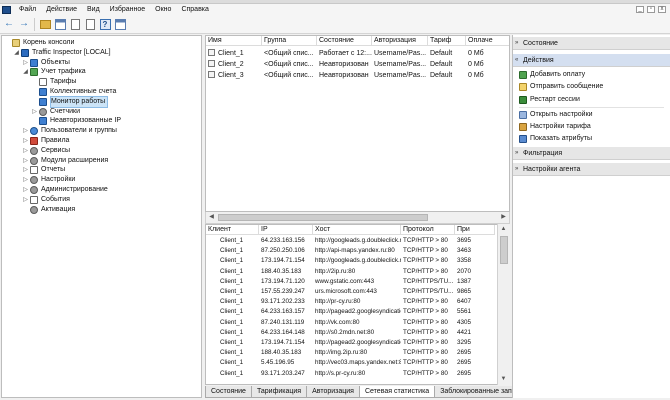 Image resolution: width=670 pixels, height=400 pixels. I want to click on column-header: Протокол, so click(428, 230).